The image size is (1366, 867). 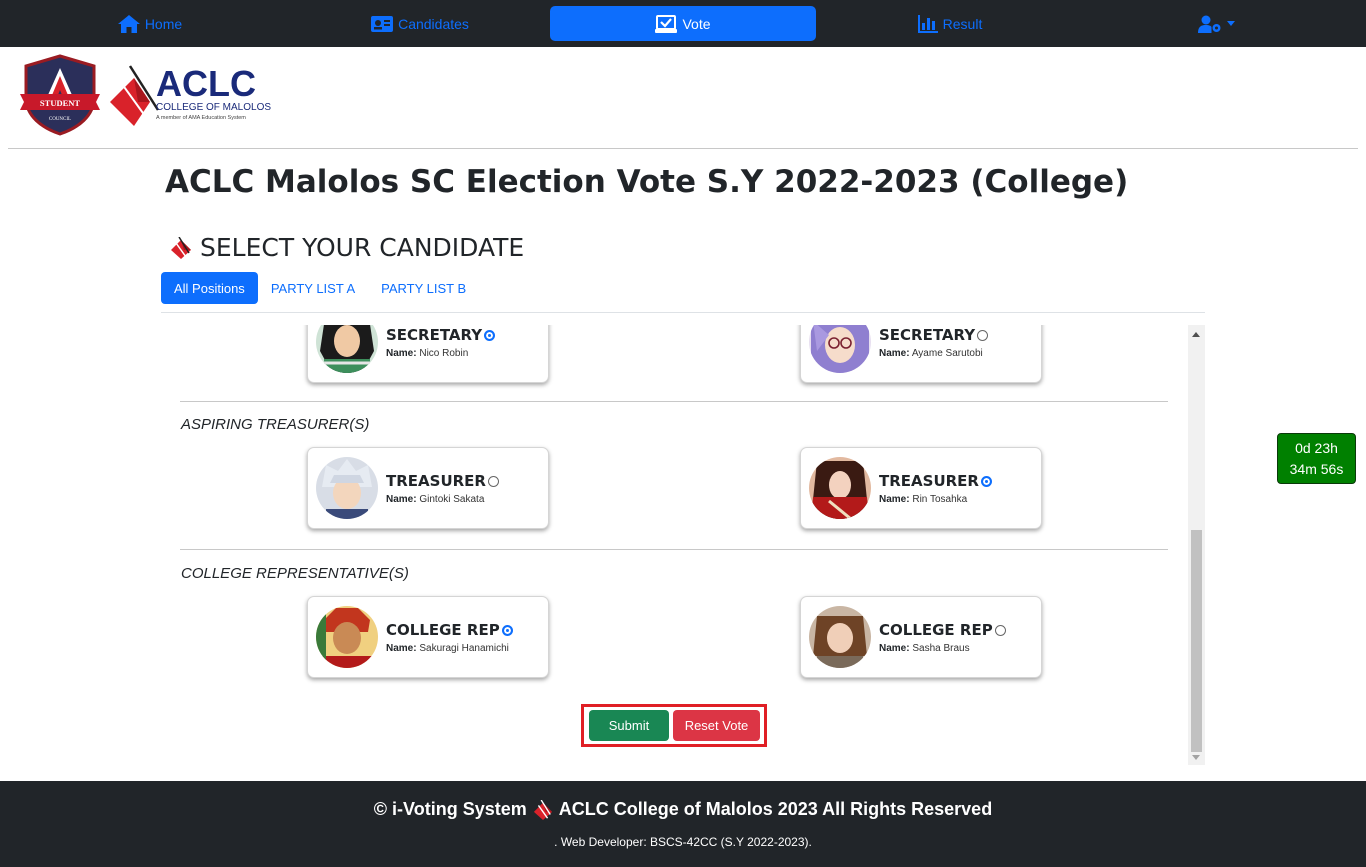 I want to click on candidate-card: SECRETARY Name: Ayame Sarutobi, so click(x=921, y=354).